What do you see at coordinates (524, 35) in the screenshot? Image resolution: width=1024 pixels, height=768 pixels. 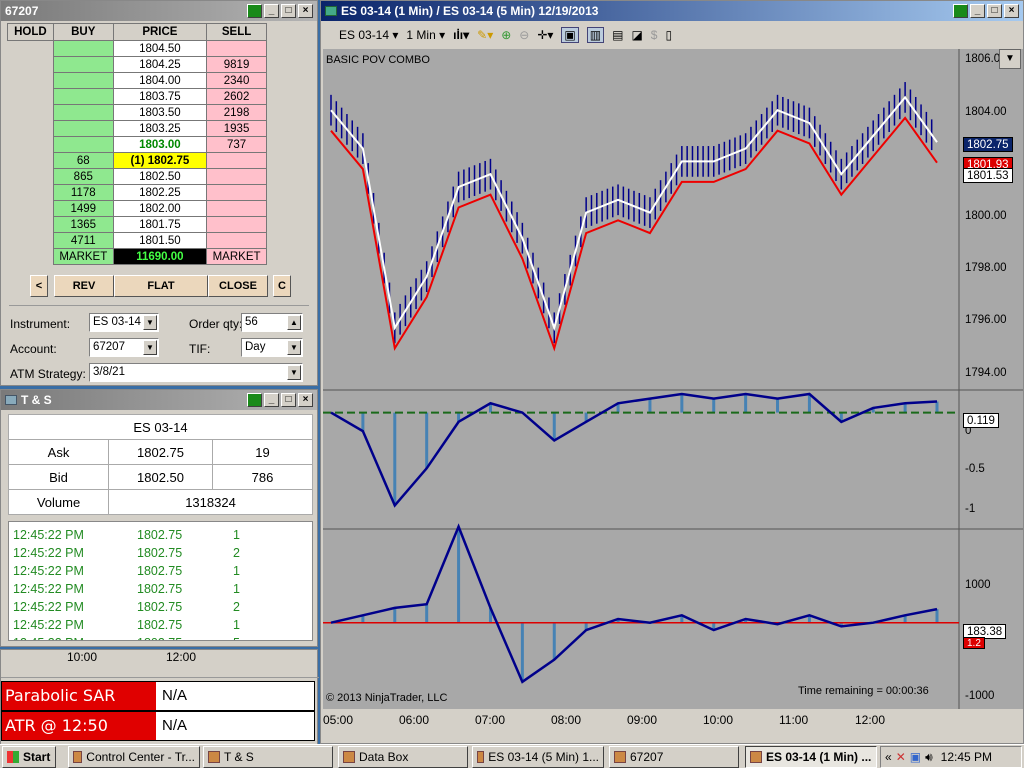 I see `zoom-out-icon: ⊖` at bounding box center [524, 35].